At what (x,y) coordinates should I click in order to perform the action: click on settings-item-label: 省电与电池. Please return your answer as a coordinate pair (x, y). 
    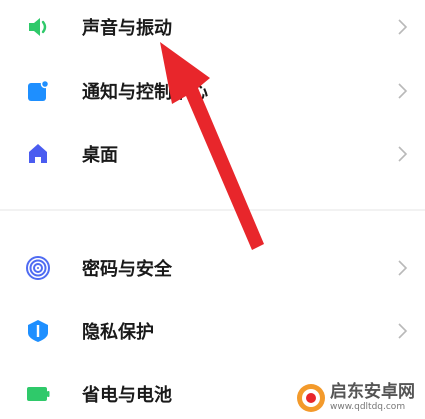
    Looking at the image, I should click on (127, 395).